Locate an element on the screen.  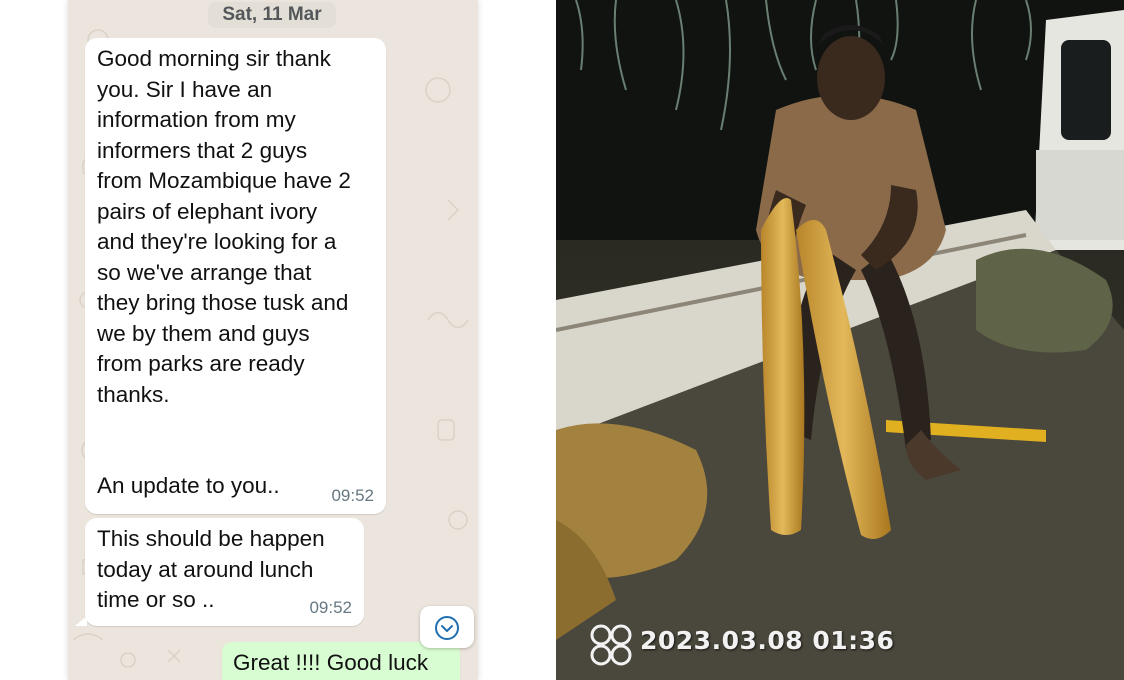
camera-watermark-icon is located at coordinates (611, 645).